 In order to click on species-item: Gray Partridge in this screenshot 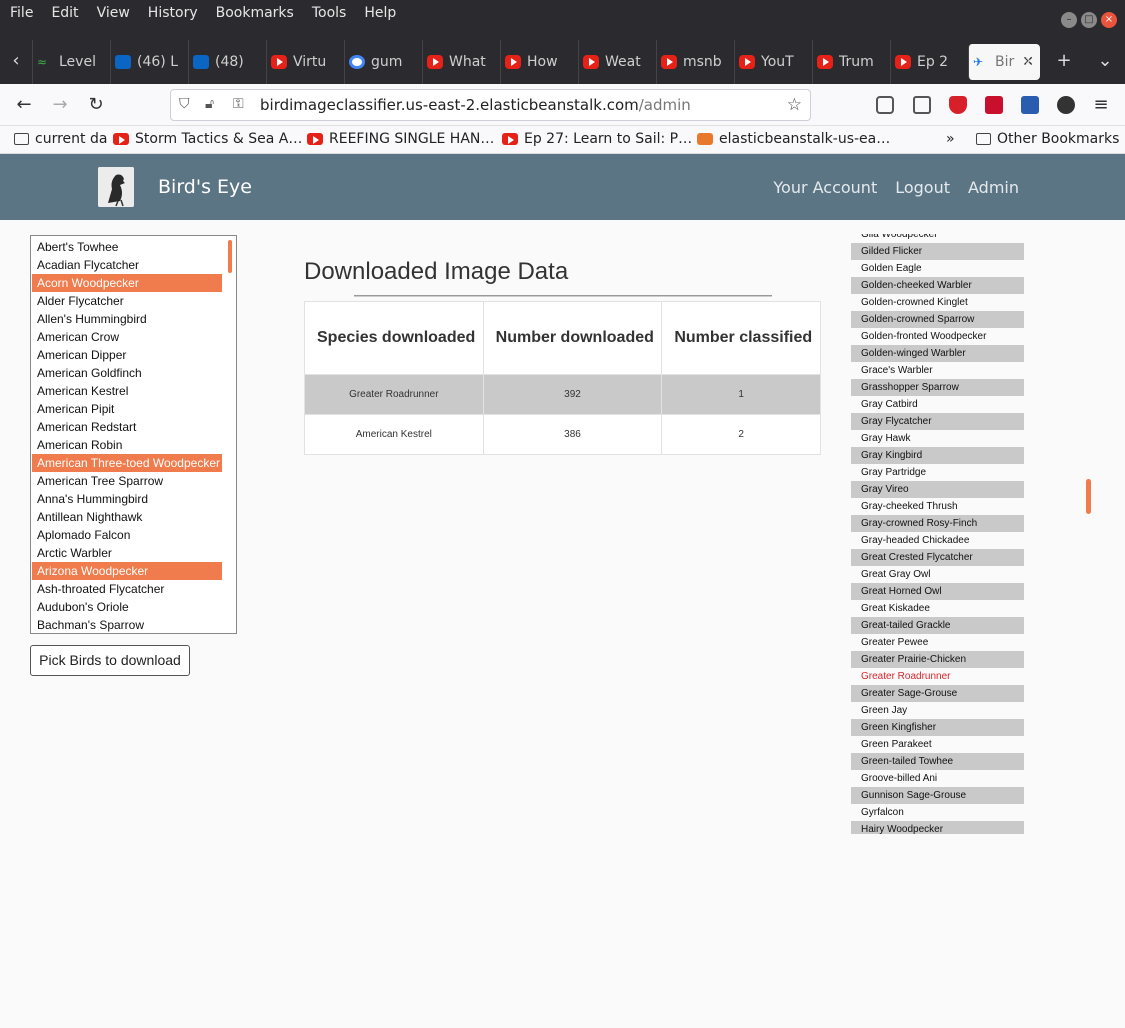, I will do `click(937, 472)`.